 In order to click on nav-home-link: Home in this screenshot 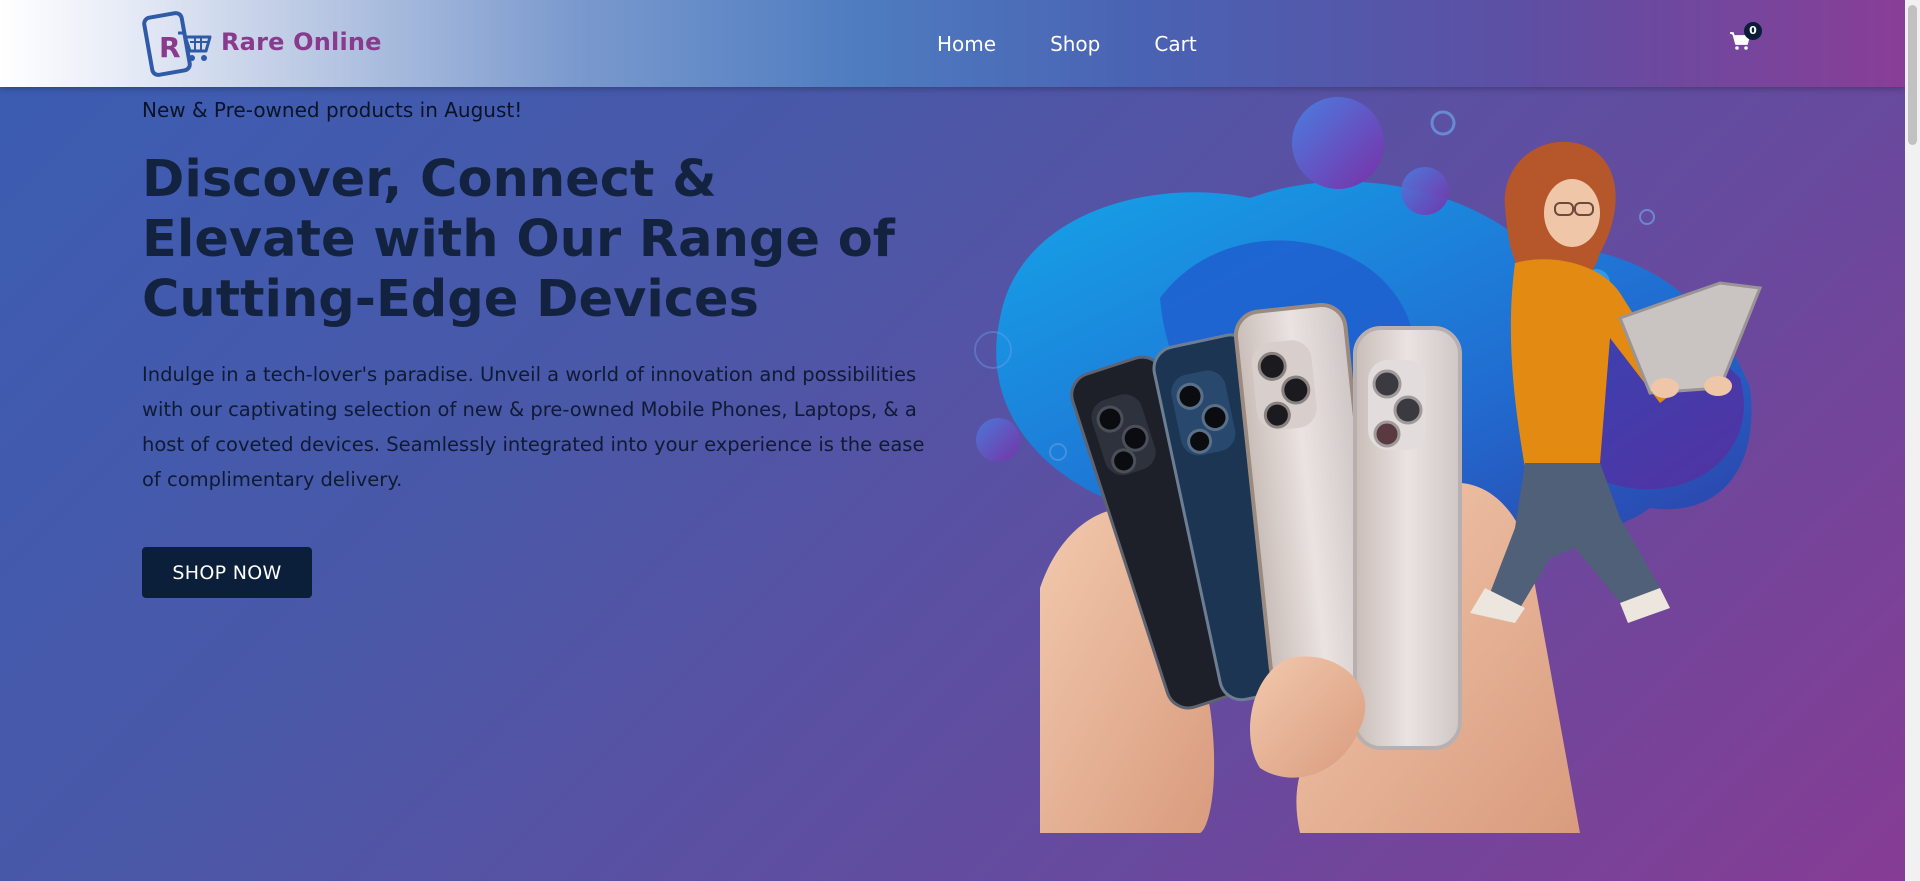, I will do `click(966, 44)`.